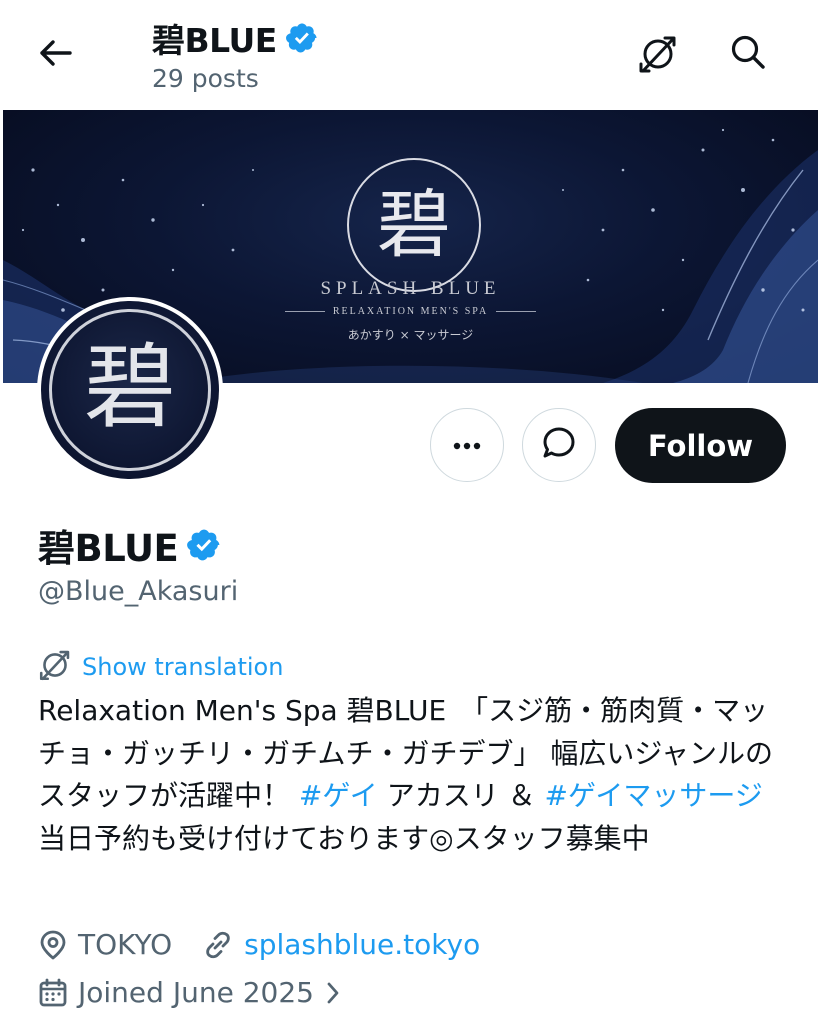 The width and height of the screenshot is (818, 1035). I want to click on website-link: splashblue.tokyo, so click(362, 944).